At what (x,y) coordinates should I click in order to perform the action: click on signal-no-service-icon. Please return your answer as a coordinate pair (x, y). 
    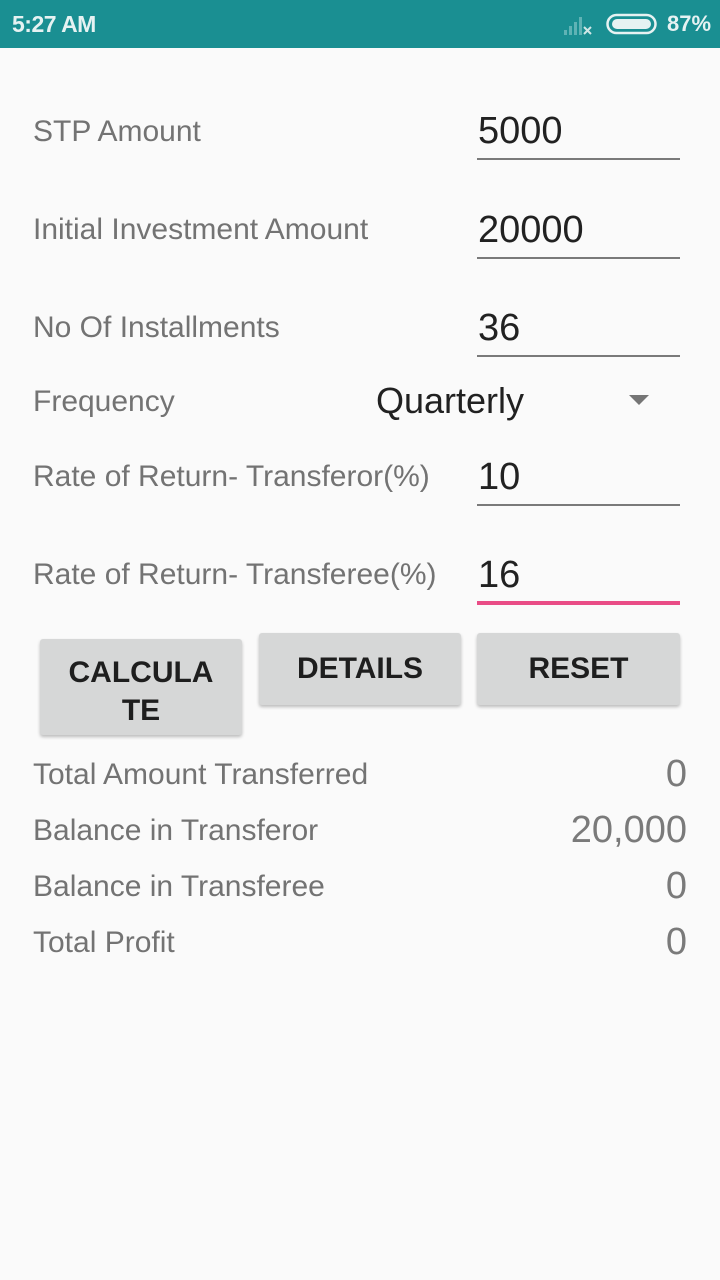
    Looking at the image, I should click on (578, 26).